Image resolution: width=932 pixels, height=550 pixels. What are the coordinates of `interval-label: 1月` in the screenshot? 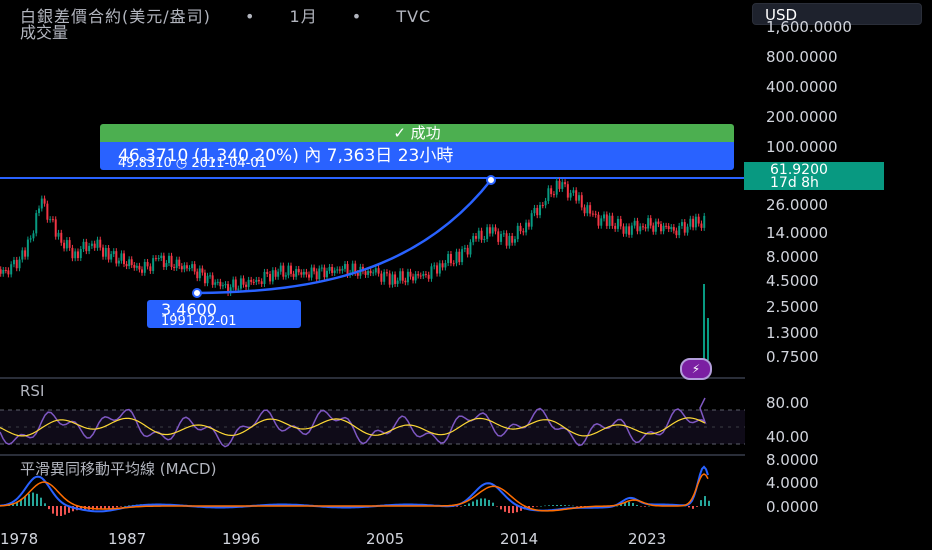 It's located at (304, 16).